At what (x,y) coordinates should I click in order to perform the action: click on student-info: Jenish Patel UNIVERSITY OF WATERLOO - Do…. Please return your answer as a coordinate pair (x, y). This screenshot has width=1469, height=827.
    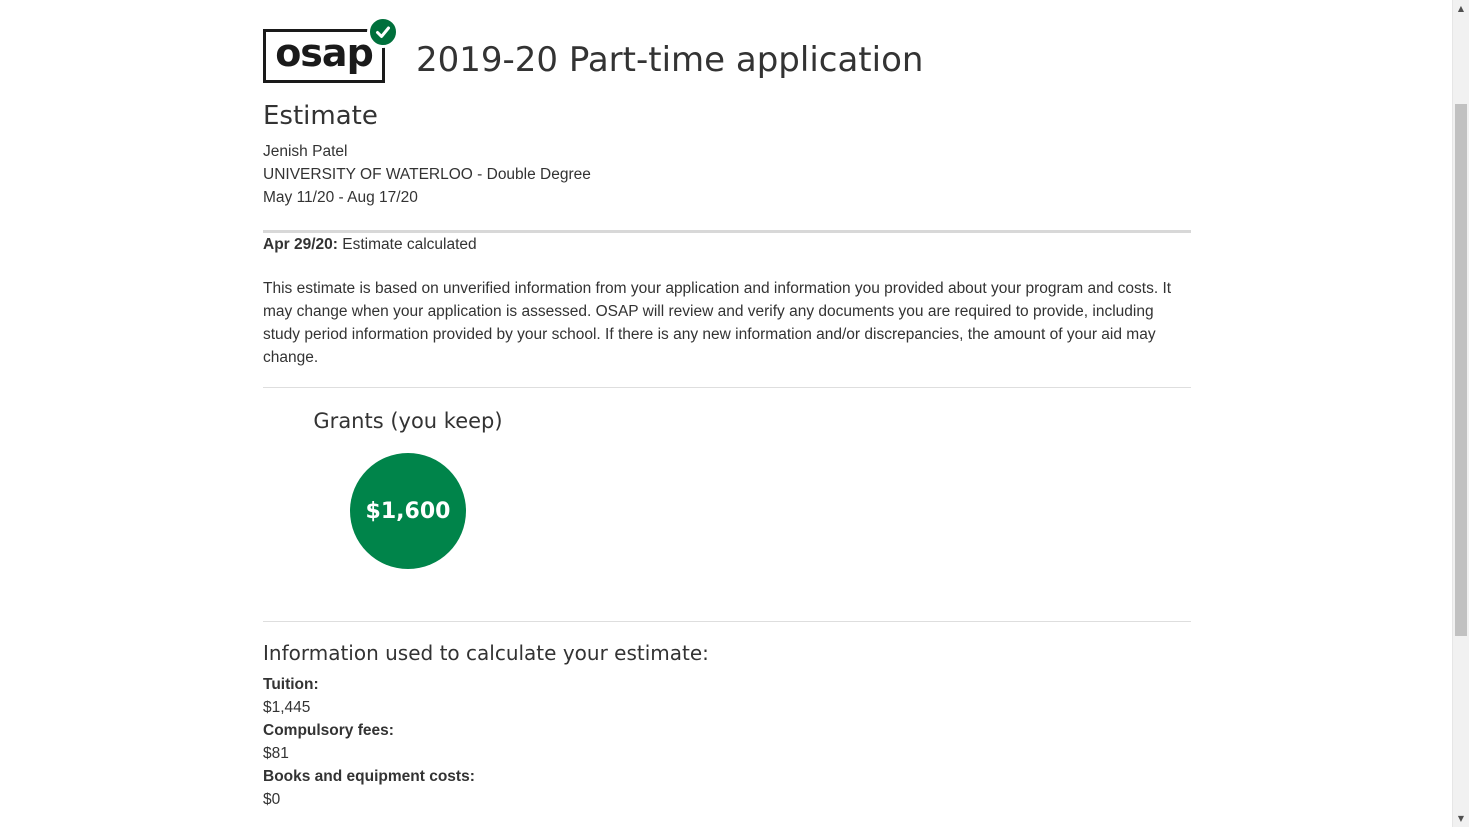
    Looking at the image, I should click on (427, 174).